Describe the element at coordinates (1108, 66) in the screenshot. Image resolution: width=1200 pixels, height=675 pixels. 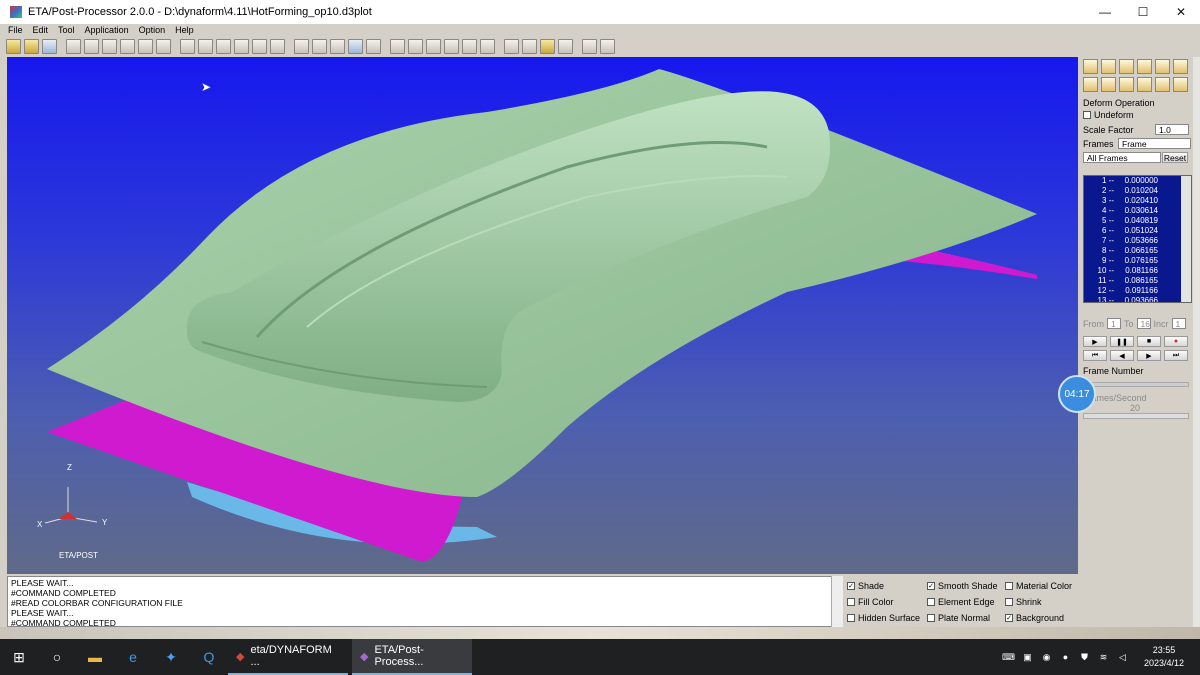
I see `animate-icon` at that location.